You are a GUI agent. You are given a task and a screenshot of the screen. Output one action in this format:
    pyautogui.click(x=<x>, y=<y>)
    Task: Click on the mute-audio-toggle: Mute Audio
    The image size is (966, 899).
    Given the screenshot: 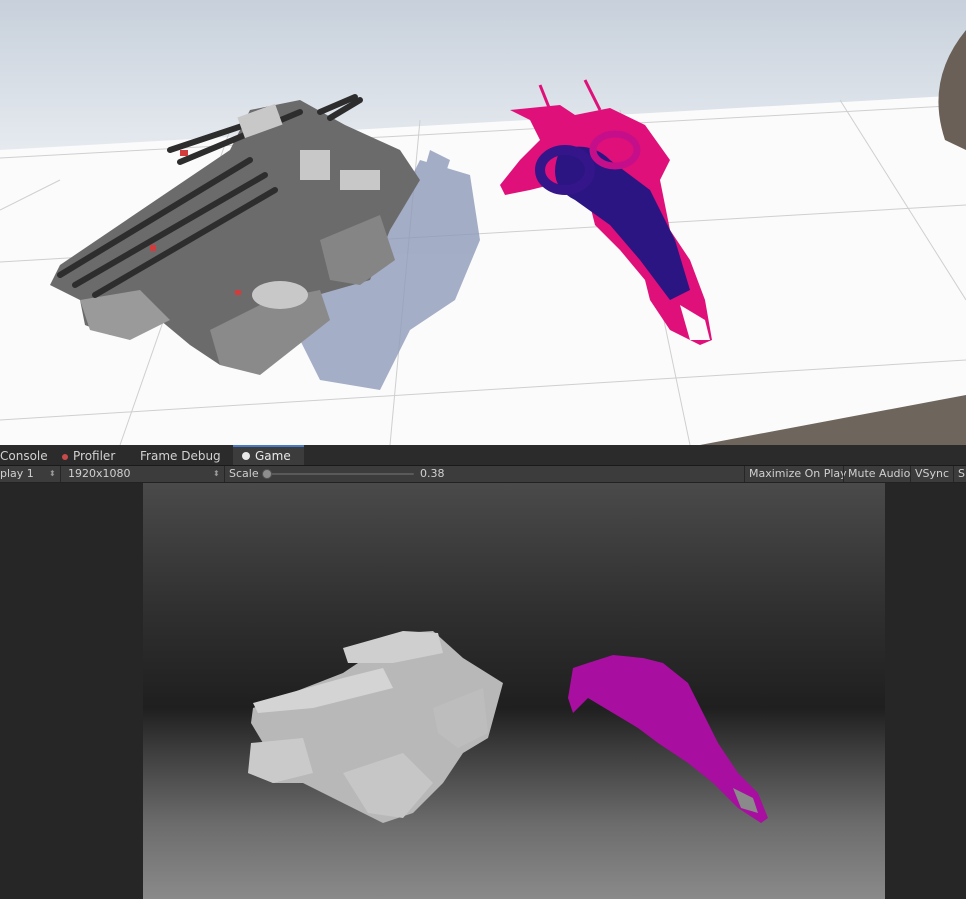 What is the action you would take?
    pyautogui.click(x=879, y=474)
    